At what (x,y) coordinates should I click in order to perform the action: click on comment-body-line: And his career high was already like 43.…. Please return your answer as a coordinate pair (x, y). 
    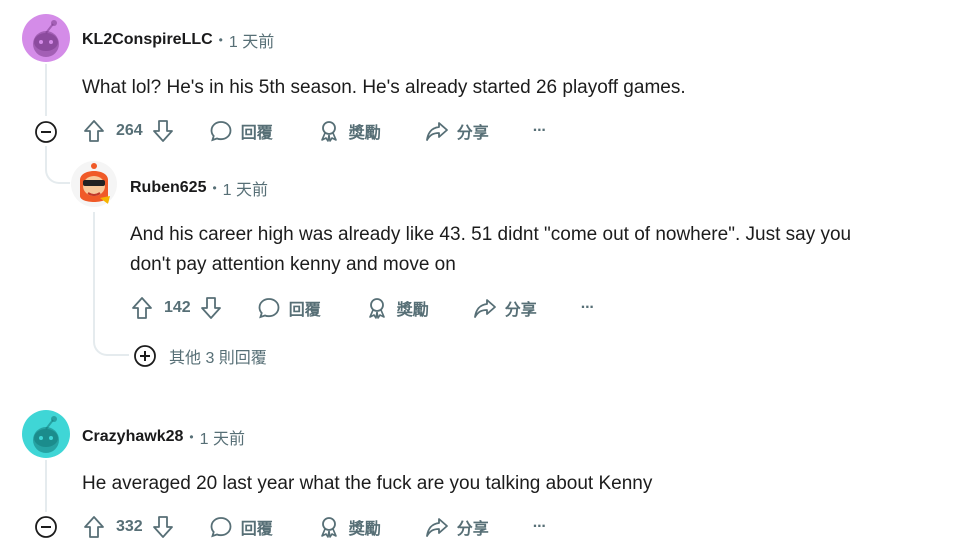
    Looking at the image, I should click on (491, 234).